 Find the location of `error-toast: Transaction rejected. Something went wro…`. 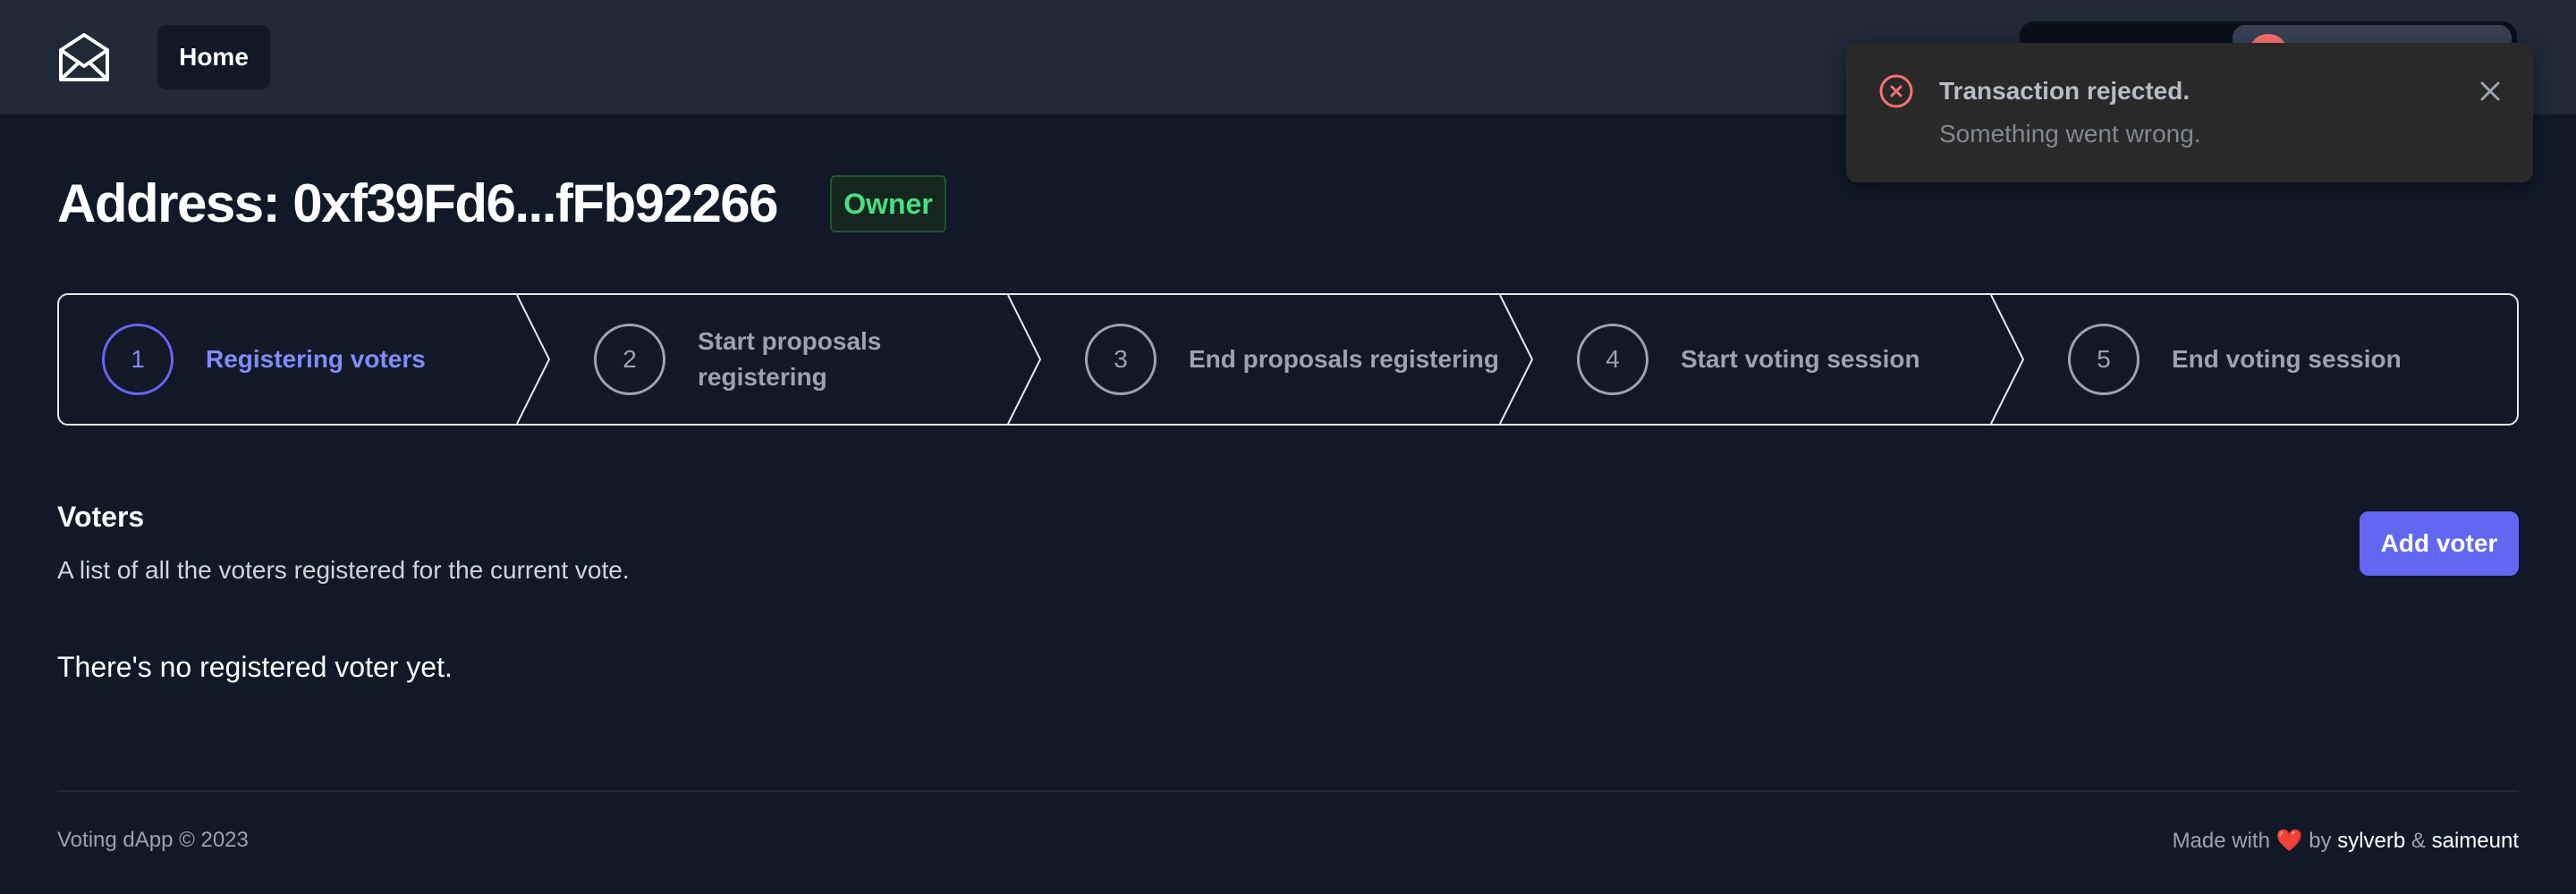

error-toast: Transaction rejected. Something went wro… is located at coordinates (2189, 112).